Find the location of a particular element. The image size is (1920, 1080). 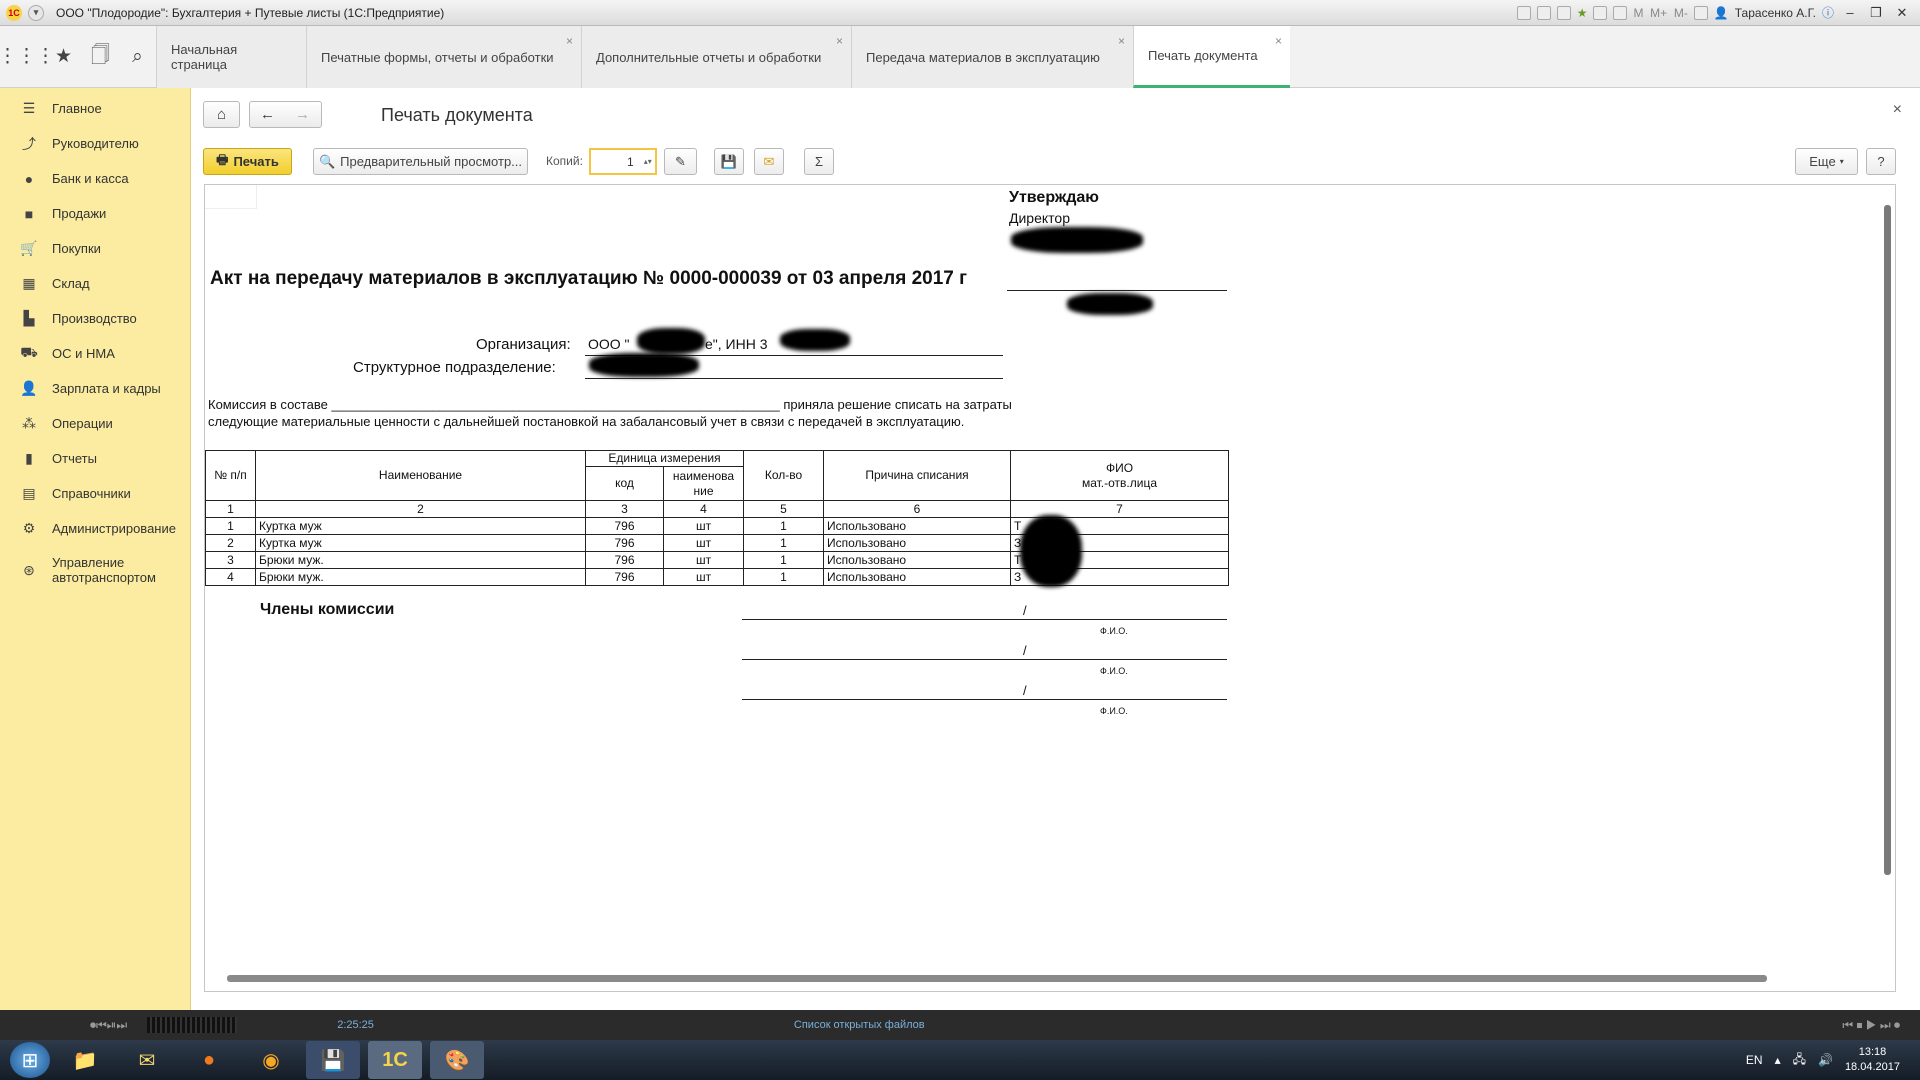

sidebar-item-production: ▙ Производство is located at coordinates (95, 318).